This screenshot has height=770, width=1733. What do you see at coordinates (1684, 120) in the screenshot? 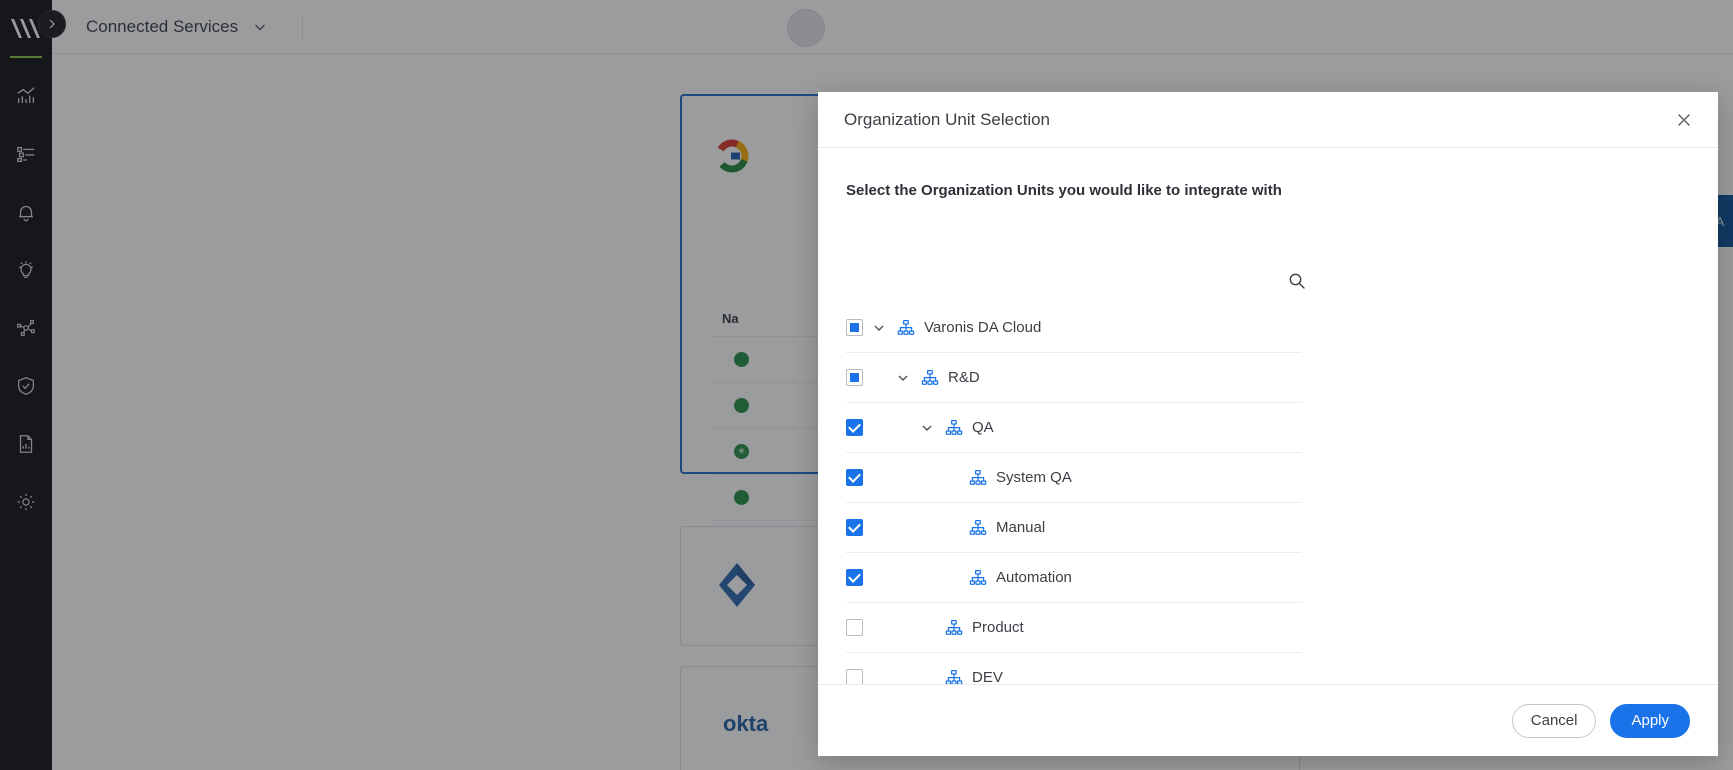
I see `close-icon` at bounding box center [1684, 120].